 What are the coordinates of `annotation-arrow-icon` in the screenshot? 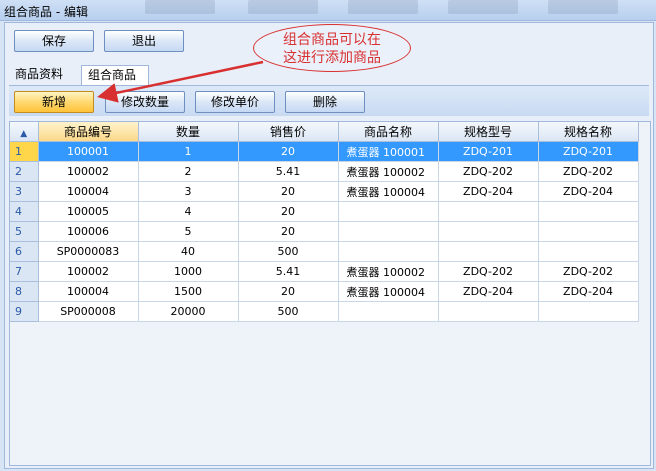 It's located at (180, 81).